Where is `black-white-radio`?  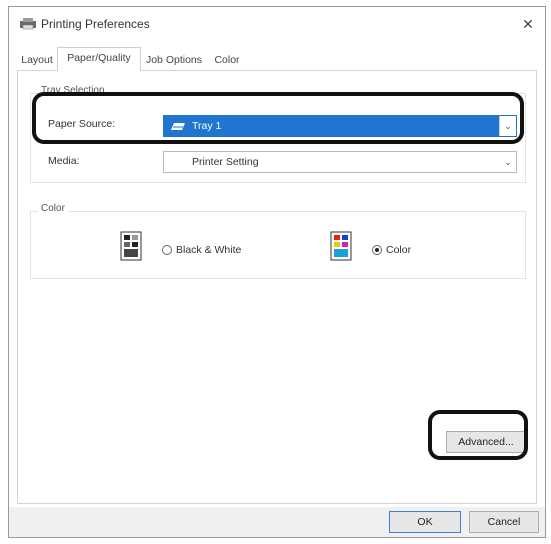
black-white-radio is located at coordinates (167, 250).